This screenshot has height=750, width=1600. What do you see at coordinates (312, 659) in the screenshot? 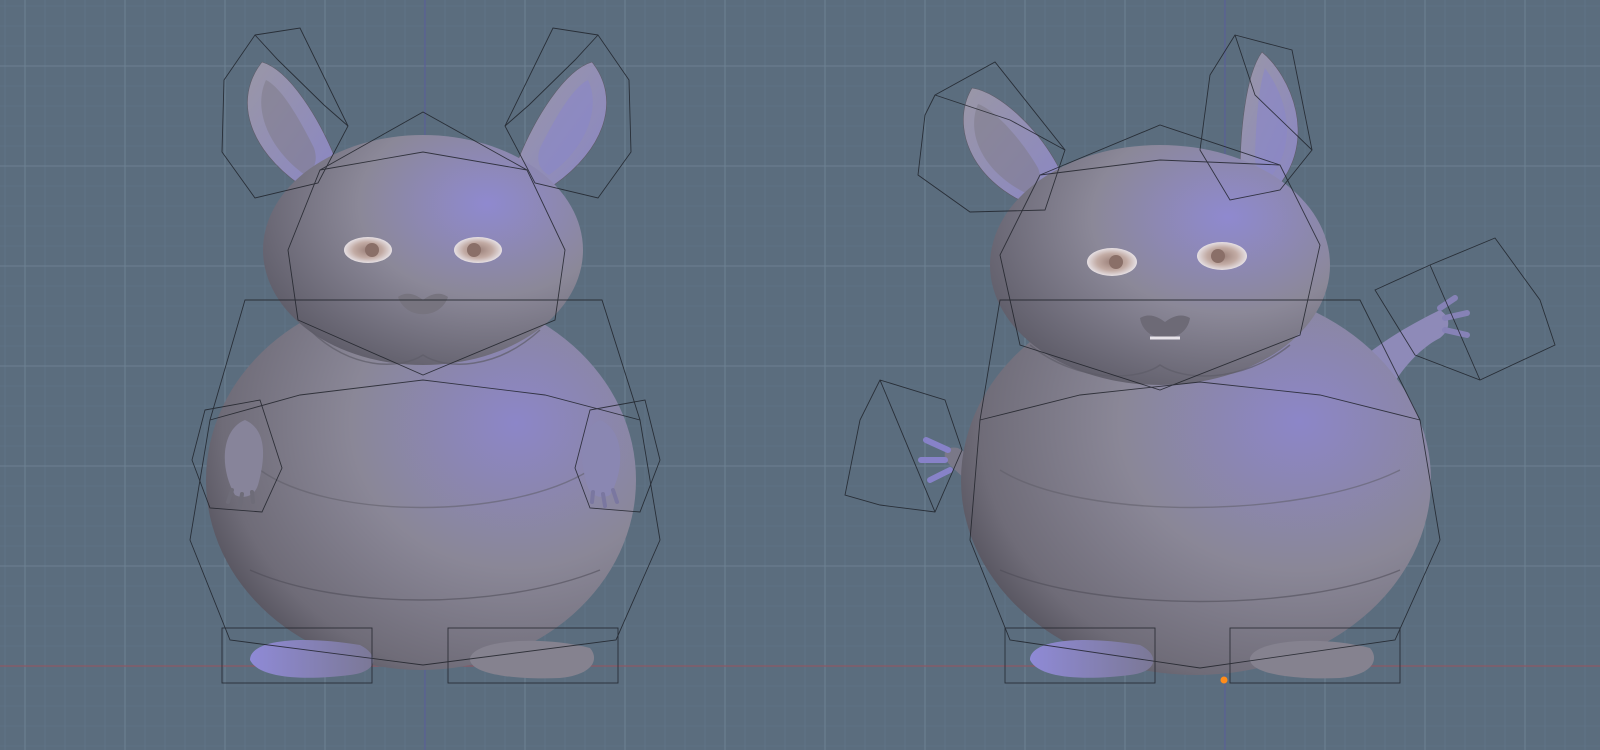
I see `foot-left` at bounding box center [312, 659].